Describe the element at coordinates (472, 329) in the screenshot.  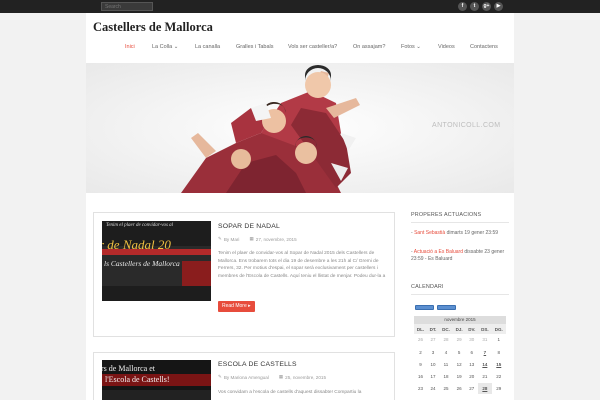
I see `weekday-header: DV.` at that location.